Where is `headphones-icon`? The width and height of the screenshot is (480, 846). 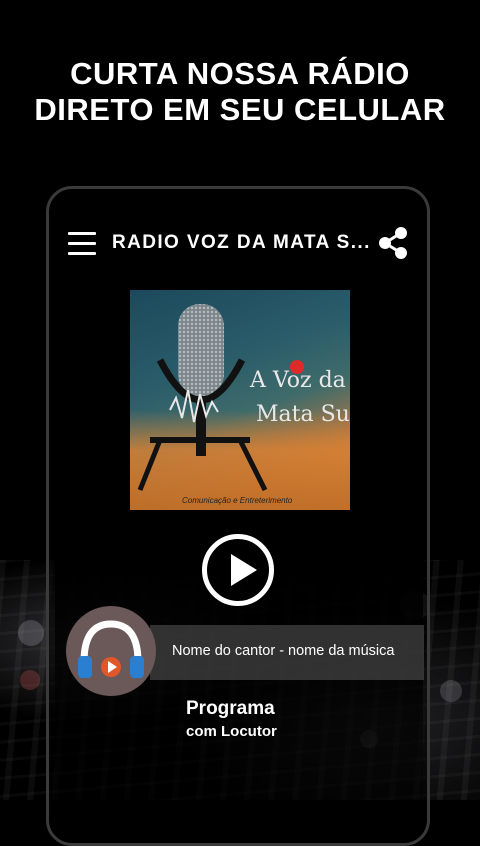
headphones-icon is located at coordinates (111, 649).